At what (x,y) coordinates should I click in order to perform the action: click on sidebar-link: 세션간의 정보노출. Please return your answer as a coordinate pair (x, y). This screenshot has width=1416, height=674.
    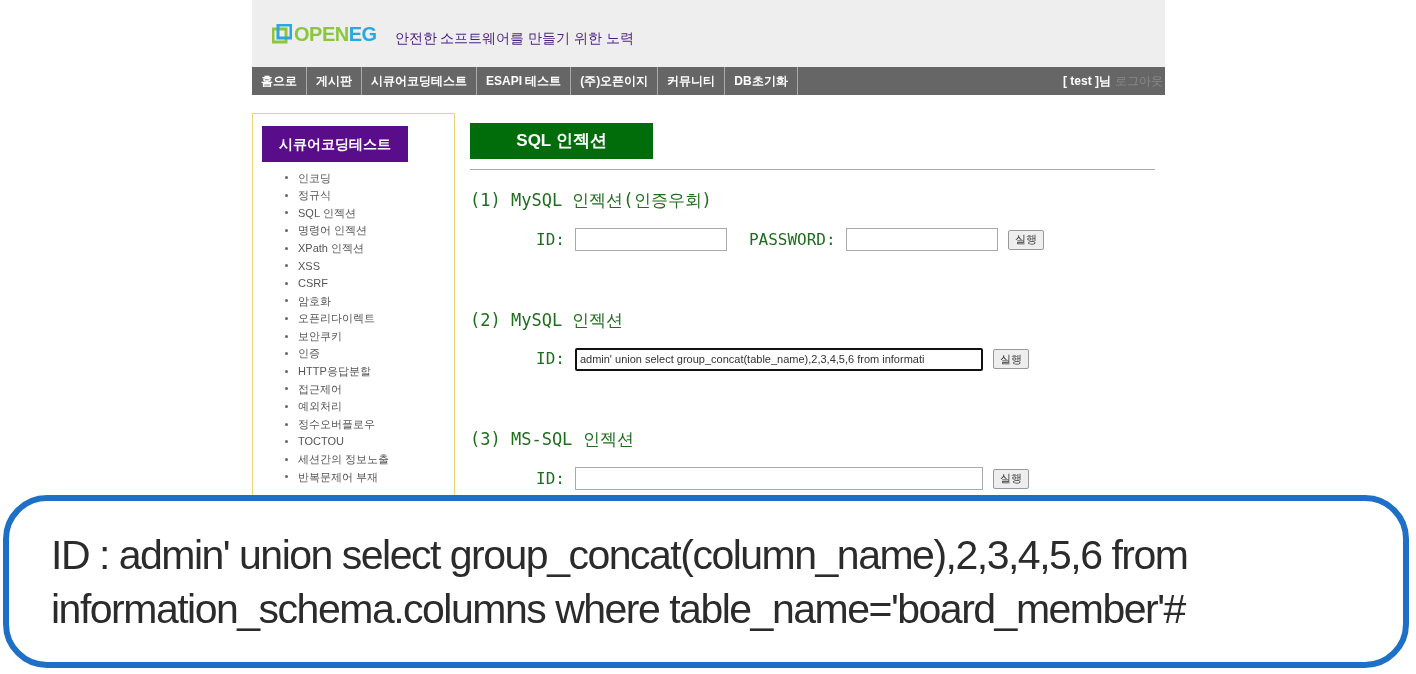
    Looking at the image, I should click on (344, 459).